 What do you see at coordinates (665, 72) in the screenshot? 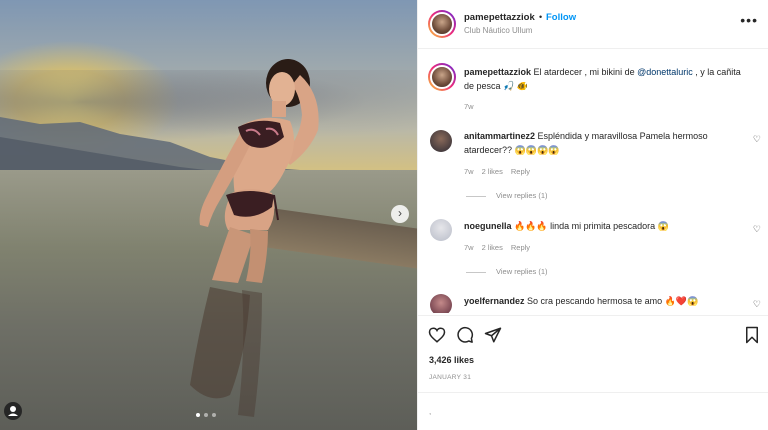
I see `caption-mention: @donettaluric` at bounding box center [665, 72].